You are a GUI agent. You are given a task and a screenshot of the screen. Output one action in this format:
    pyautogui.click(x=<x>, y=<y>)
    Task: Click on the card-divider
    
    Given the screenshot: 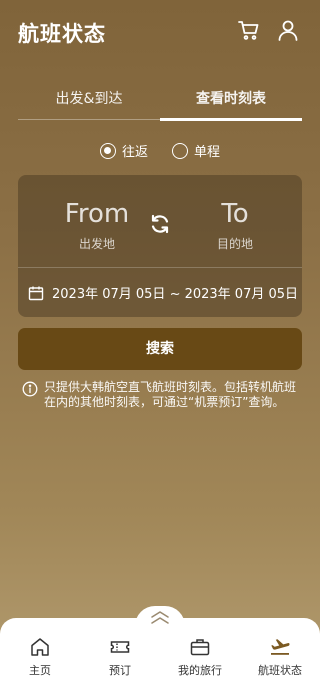 What is the action you would take?
    pyautogui.click(x=160, y=267)
    